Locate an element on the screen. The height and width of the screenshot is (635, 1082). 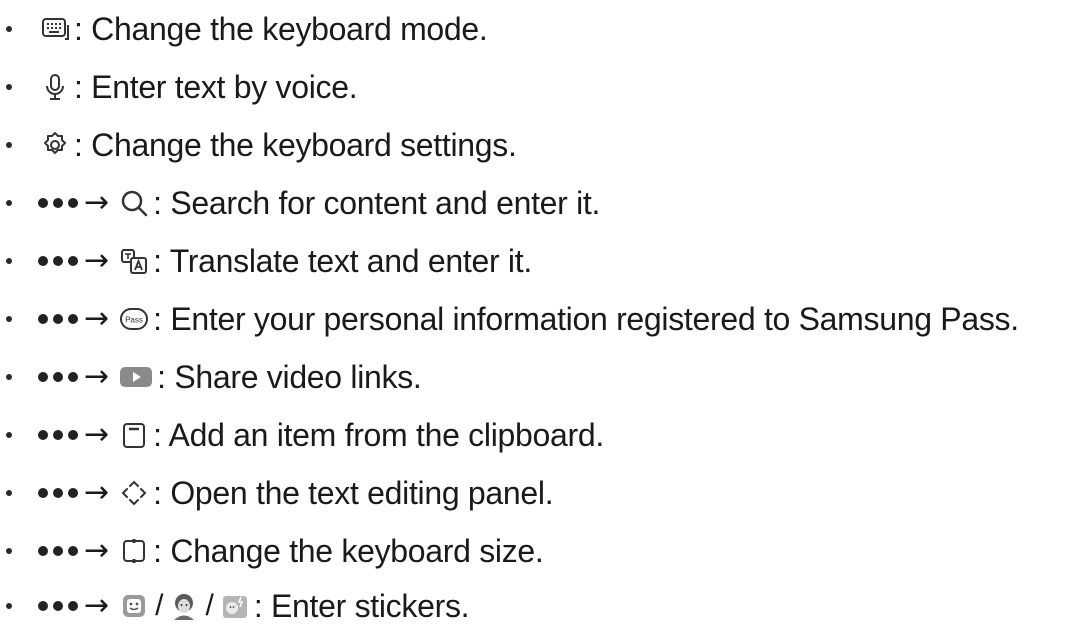
list-item: → : Search for content and enter it. is located at coordinates (300, 203).